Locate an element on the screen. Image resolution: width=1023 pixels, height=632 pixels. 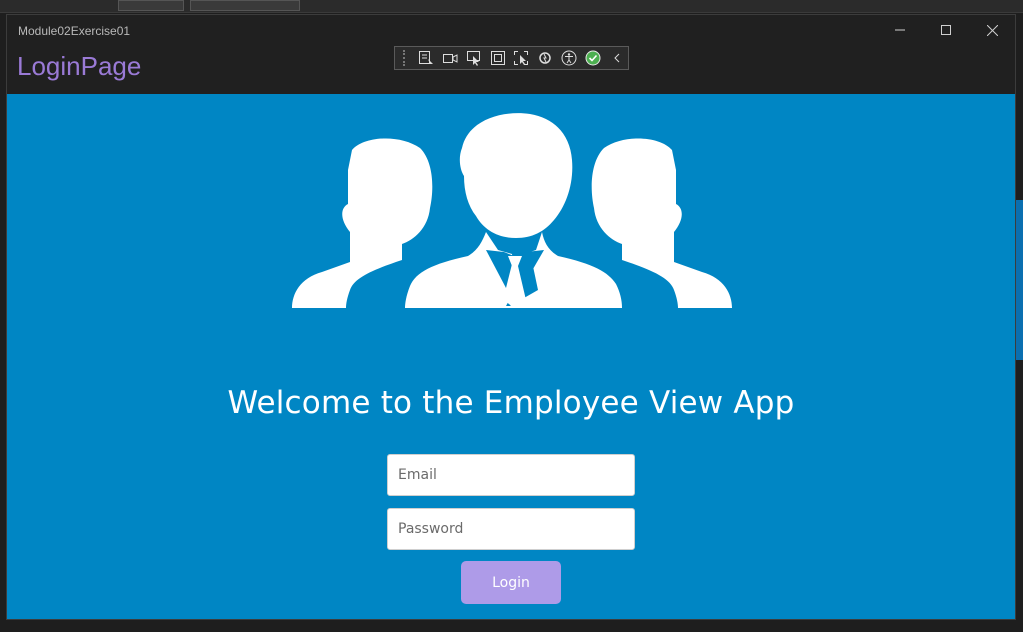
layout-adorner-icon is located at coordinates (521, 58).